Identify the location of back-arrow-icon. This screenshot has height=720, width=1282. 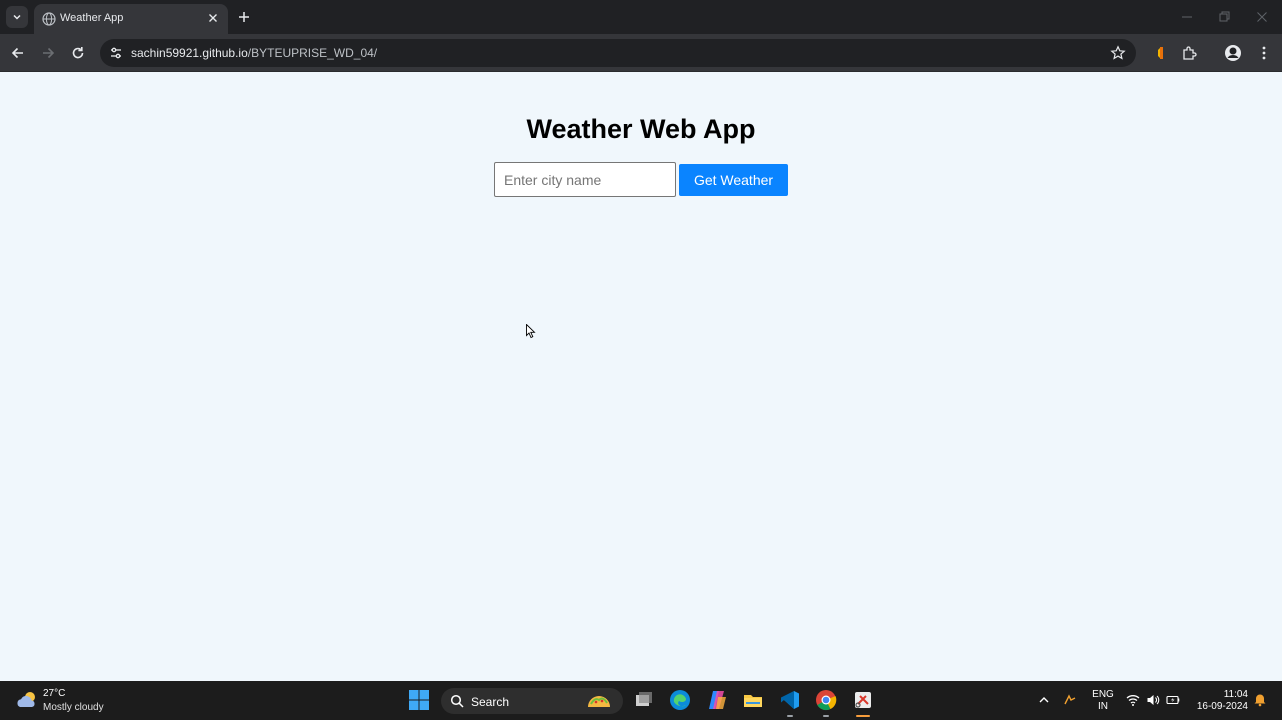
(18, 53).